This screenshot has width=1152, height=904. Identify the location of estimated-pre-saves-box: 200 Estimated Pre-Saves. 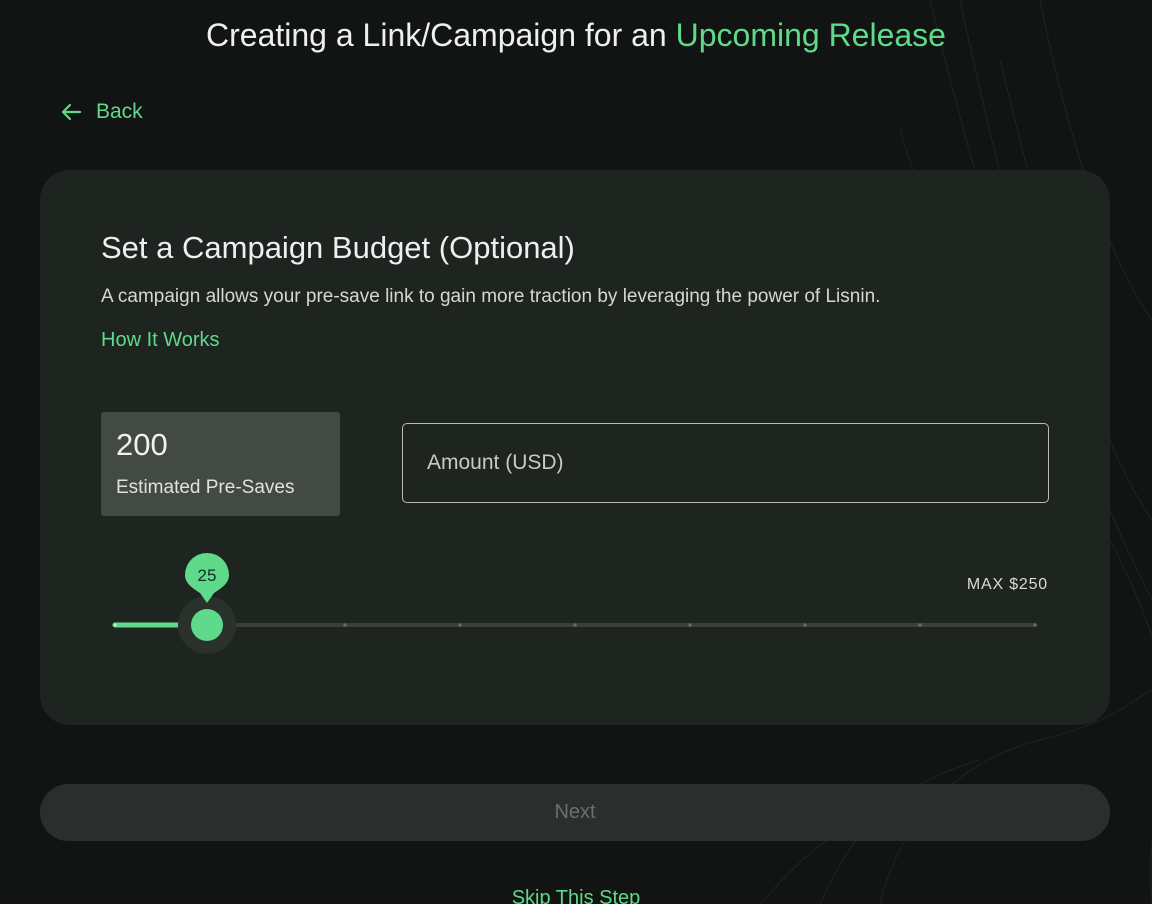
(220, 464).